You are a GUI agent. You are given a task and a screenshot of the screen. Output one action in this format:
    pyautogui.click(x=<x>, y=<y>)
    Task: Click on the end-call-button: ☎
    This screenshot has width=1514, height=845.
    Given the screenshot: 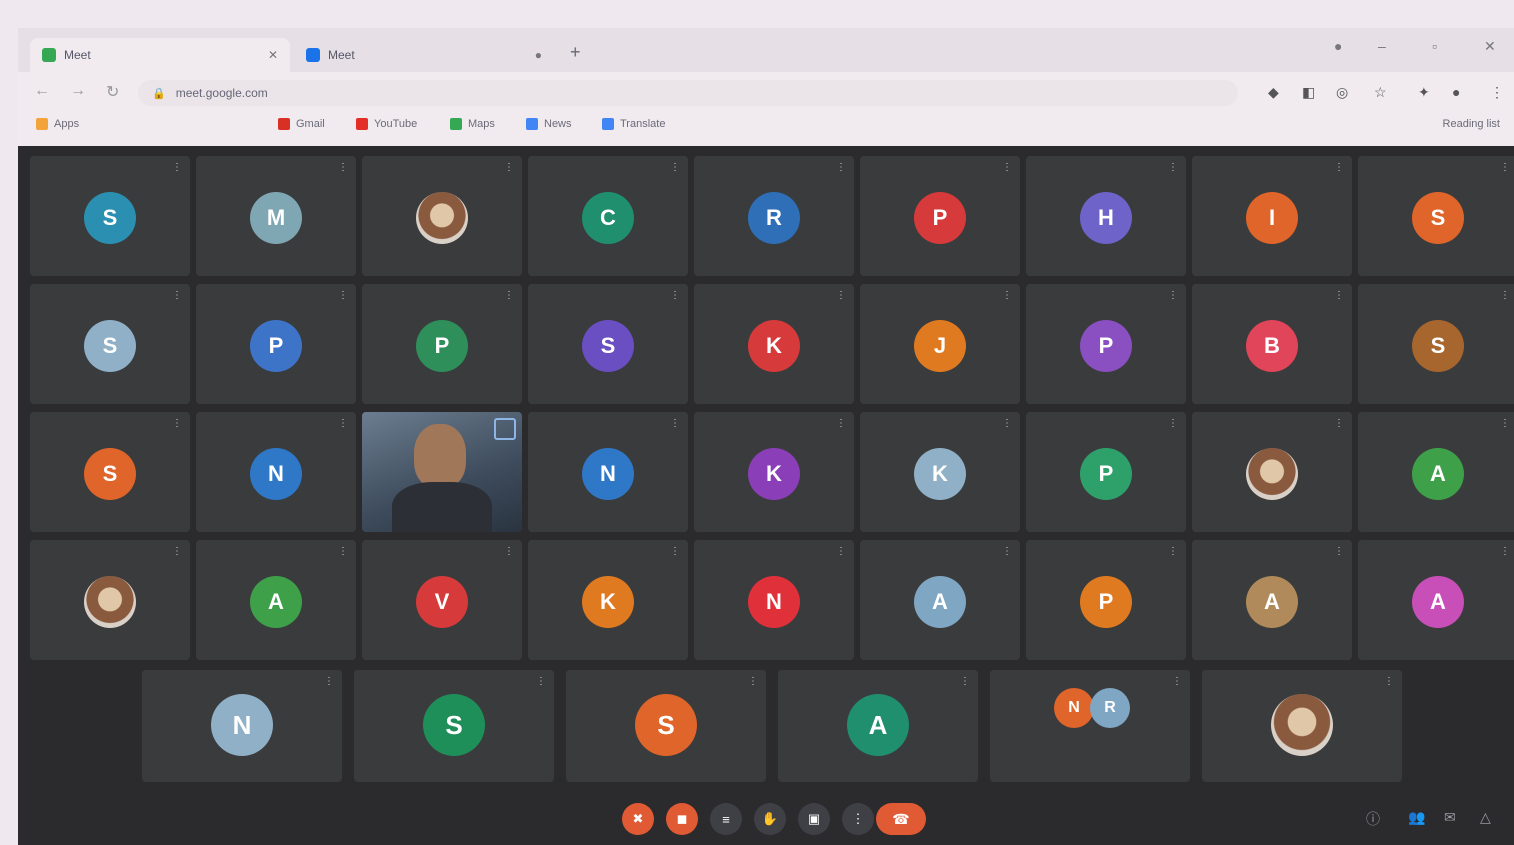 What is the action you would take?
    pyautogui.click(x=901, y=819)
    